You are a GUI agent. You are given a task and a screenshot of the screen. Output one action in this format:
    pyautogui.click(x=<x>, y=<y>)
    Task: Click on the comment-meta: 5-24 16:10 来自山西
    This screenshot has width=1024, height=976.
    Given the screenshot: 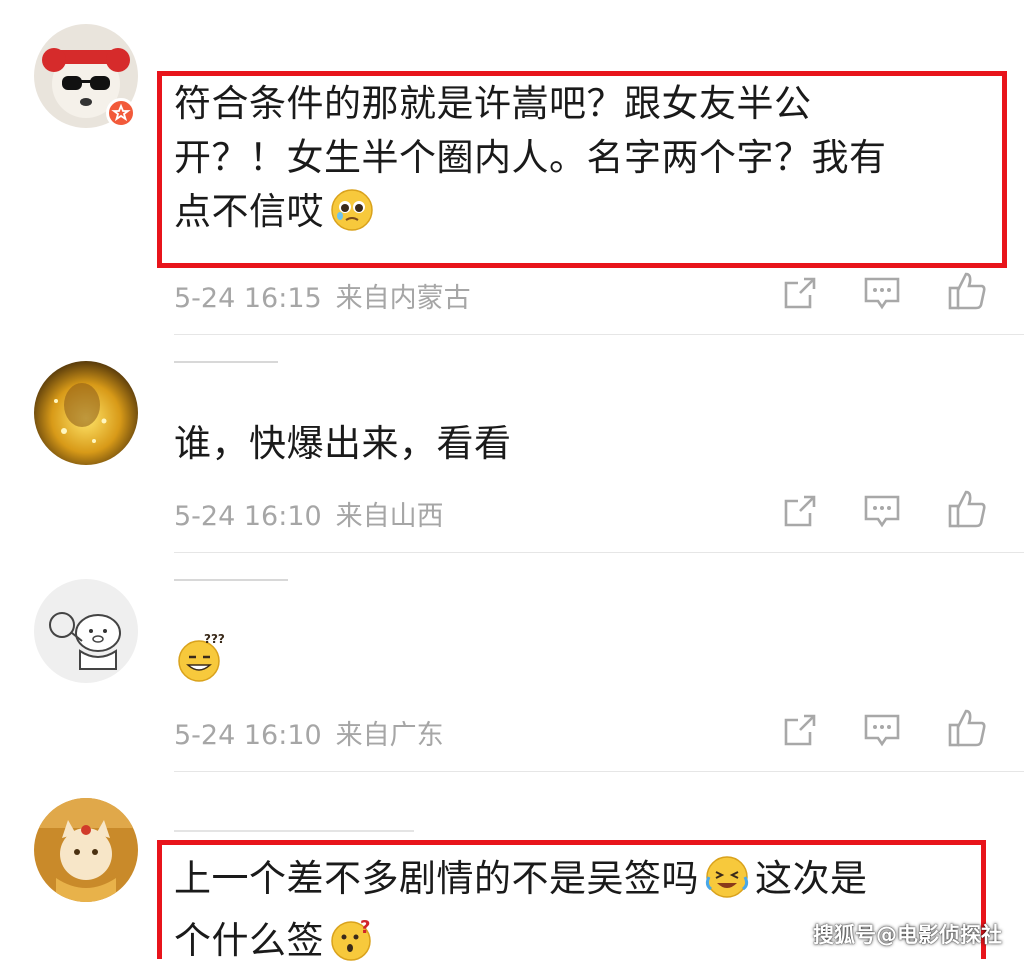 What is the action you would take?
    pyautogui.click(x=309, y=513)
    